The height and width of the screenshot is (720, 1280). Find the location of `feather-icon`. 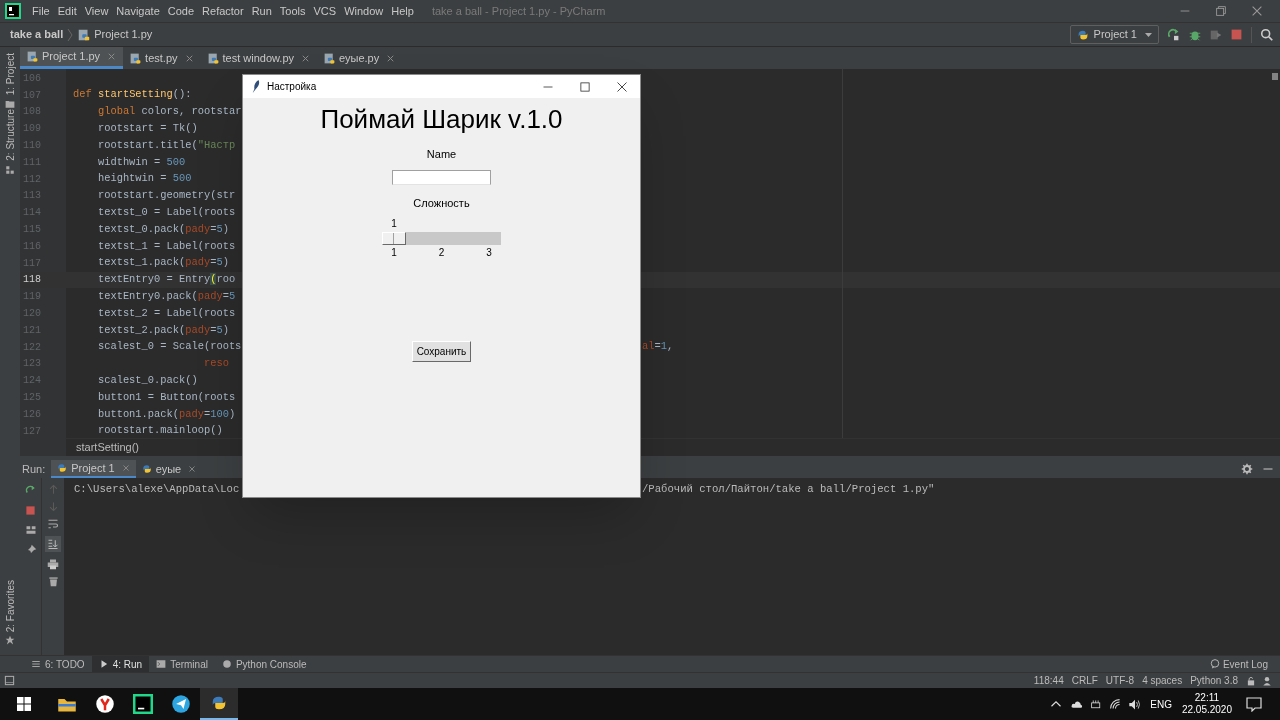

feather-icon is located at coordinates (256, 86).